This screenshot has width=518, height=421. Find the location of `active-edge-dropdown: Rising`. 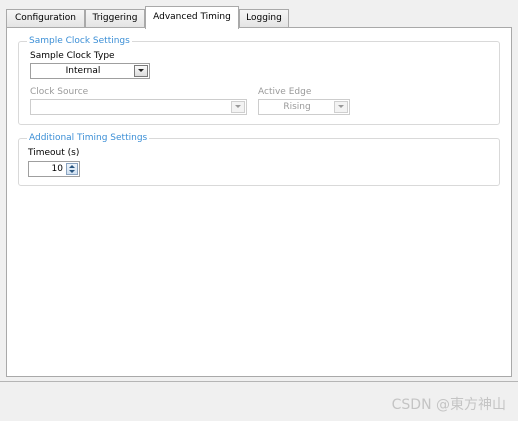

active-edge-dropdown: Rising is located at coordinates (304, 107).